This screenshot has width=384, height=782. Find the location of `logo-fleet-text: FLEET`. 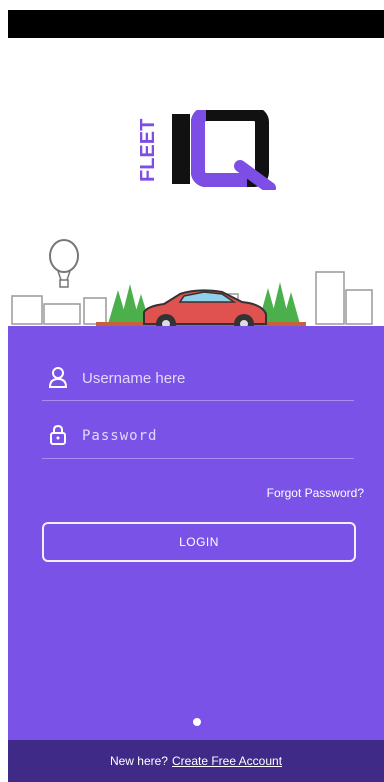

logo-fleet-text: FLEET is located at coordinates (148, 150).